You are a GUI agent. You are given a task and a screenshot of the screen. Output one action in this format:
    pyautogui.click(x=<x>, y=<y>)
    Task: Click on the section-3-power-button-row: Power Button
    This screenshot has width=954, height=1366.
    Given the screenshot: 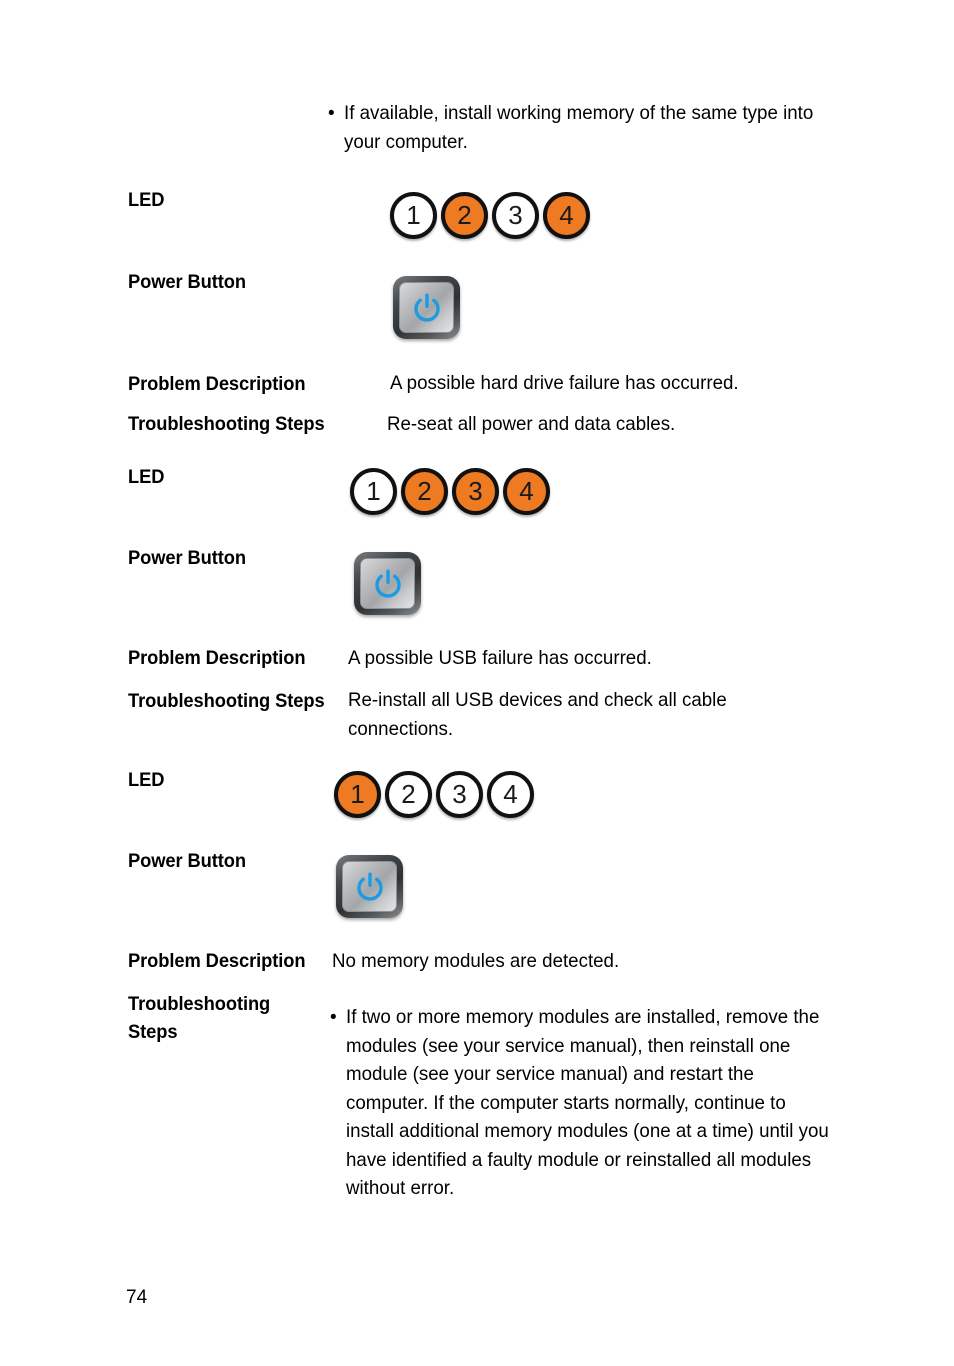 What is the action you would take?
    pyautogui.click(x=191, y=861)
    